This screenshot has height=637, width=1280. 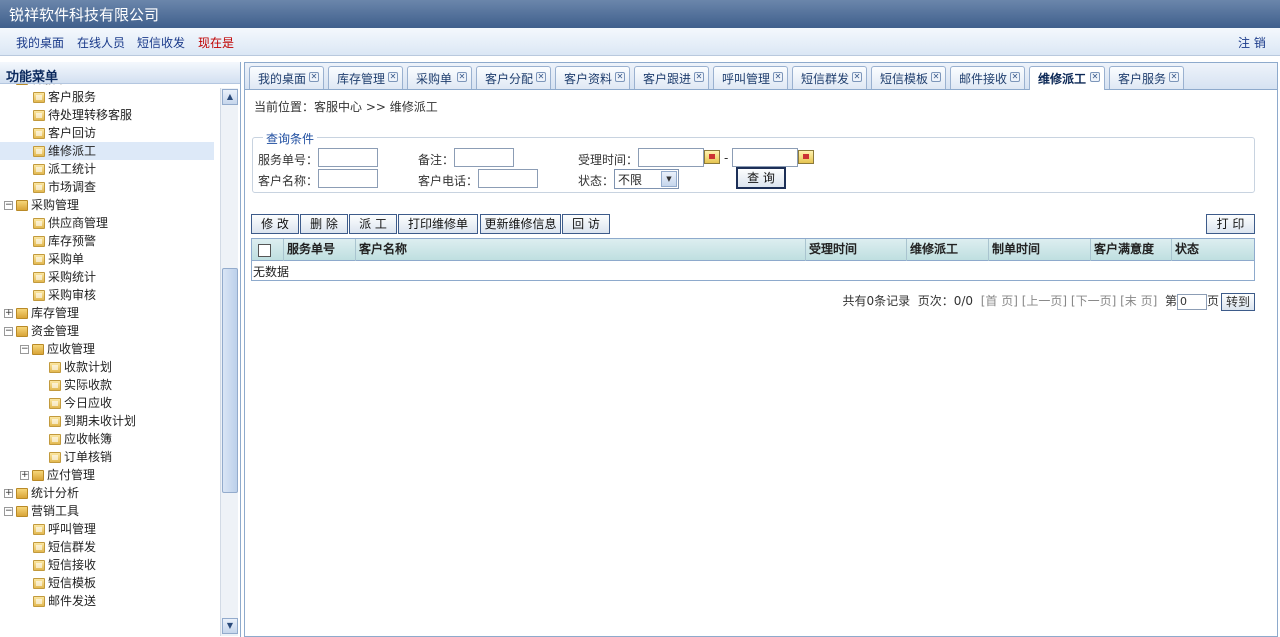 What do you see at coordinates (581, 250) in the screenshot?
I see `col-customer-name: 客户名称` at bounding box center [581, 250].